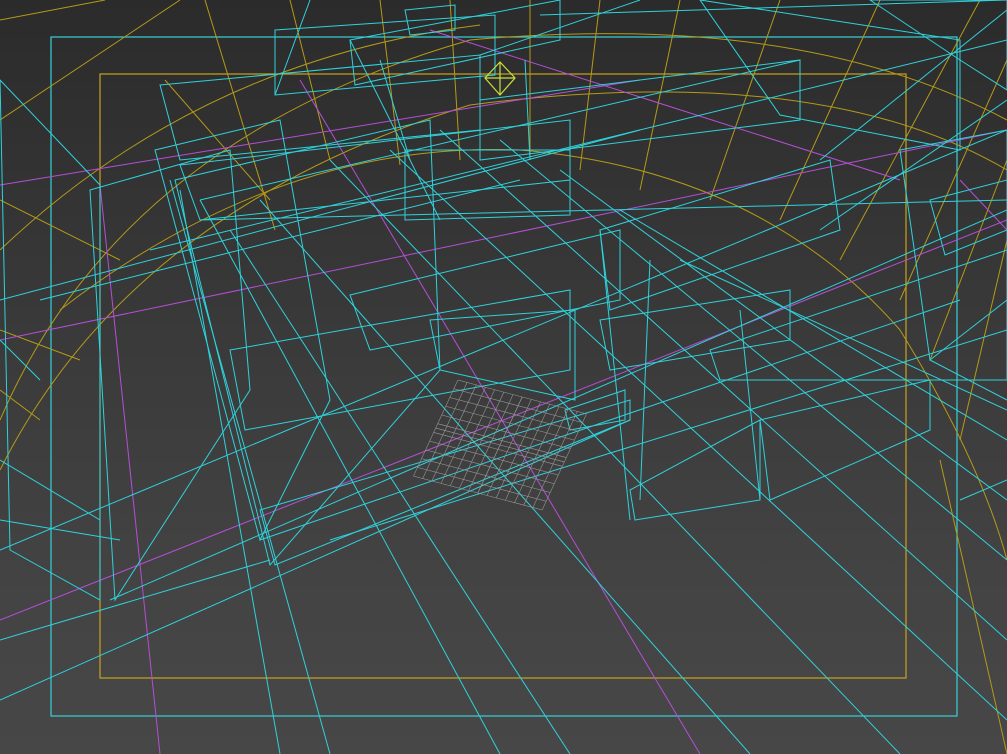 This screenshot has height=754, width=1007. I want to click on light-gizmo-icon, so click(500, 78).